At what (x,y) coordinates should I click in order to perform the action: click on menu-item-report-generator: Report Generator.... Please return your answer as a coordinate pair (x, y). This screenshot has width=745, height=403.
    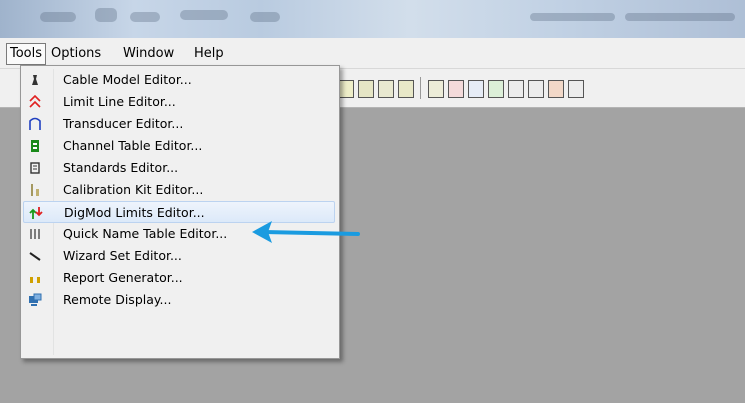
    Looking at the image, I should click on (179, 278).